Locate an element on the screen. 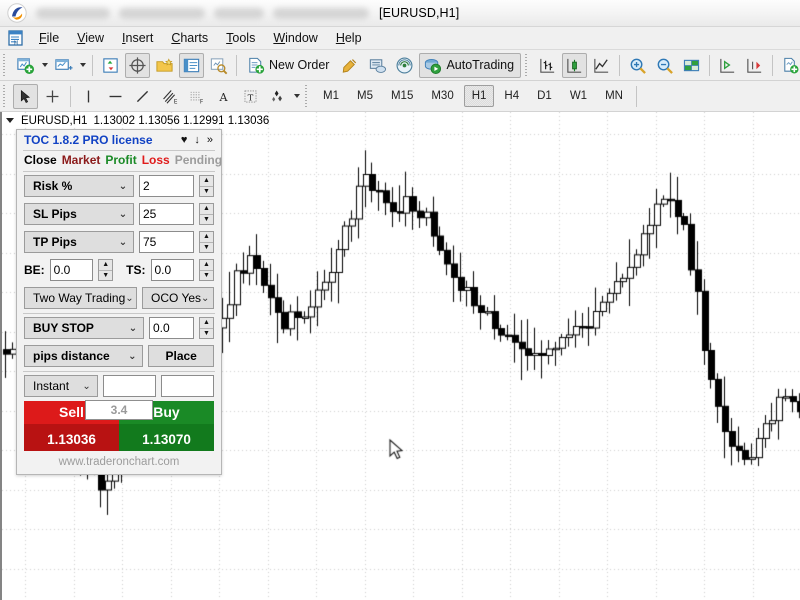  menu-insert: Insert is located at coordinates (137, 38).